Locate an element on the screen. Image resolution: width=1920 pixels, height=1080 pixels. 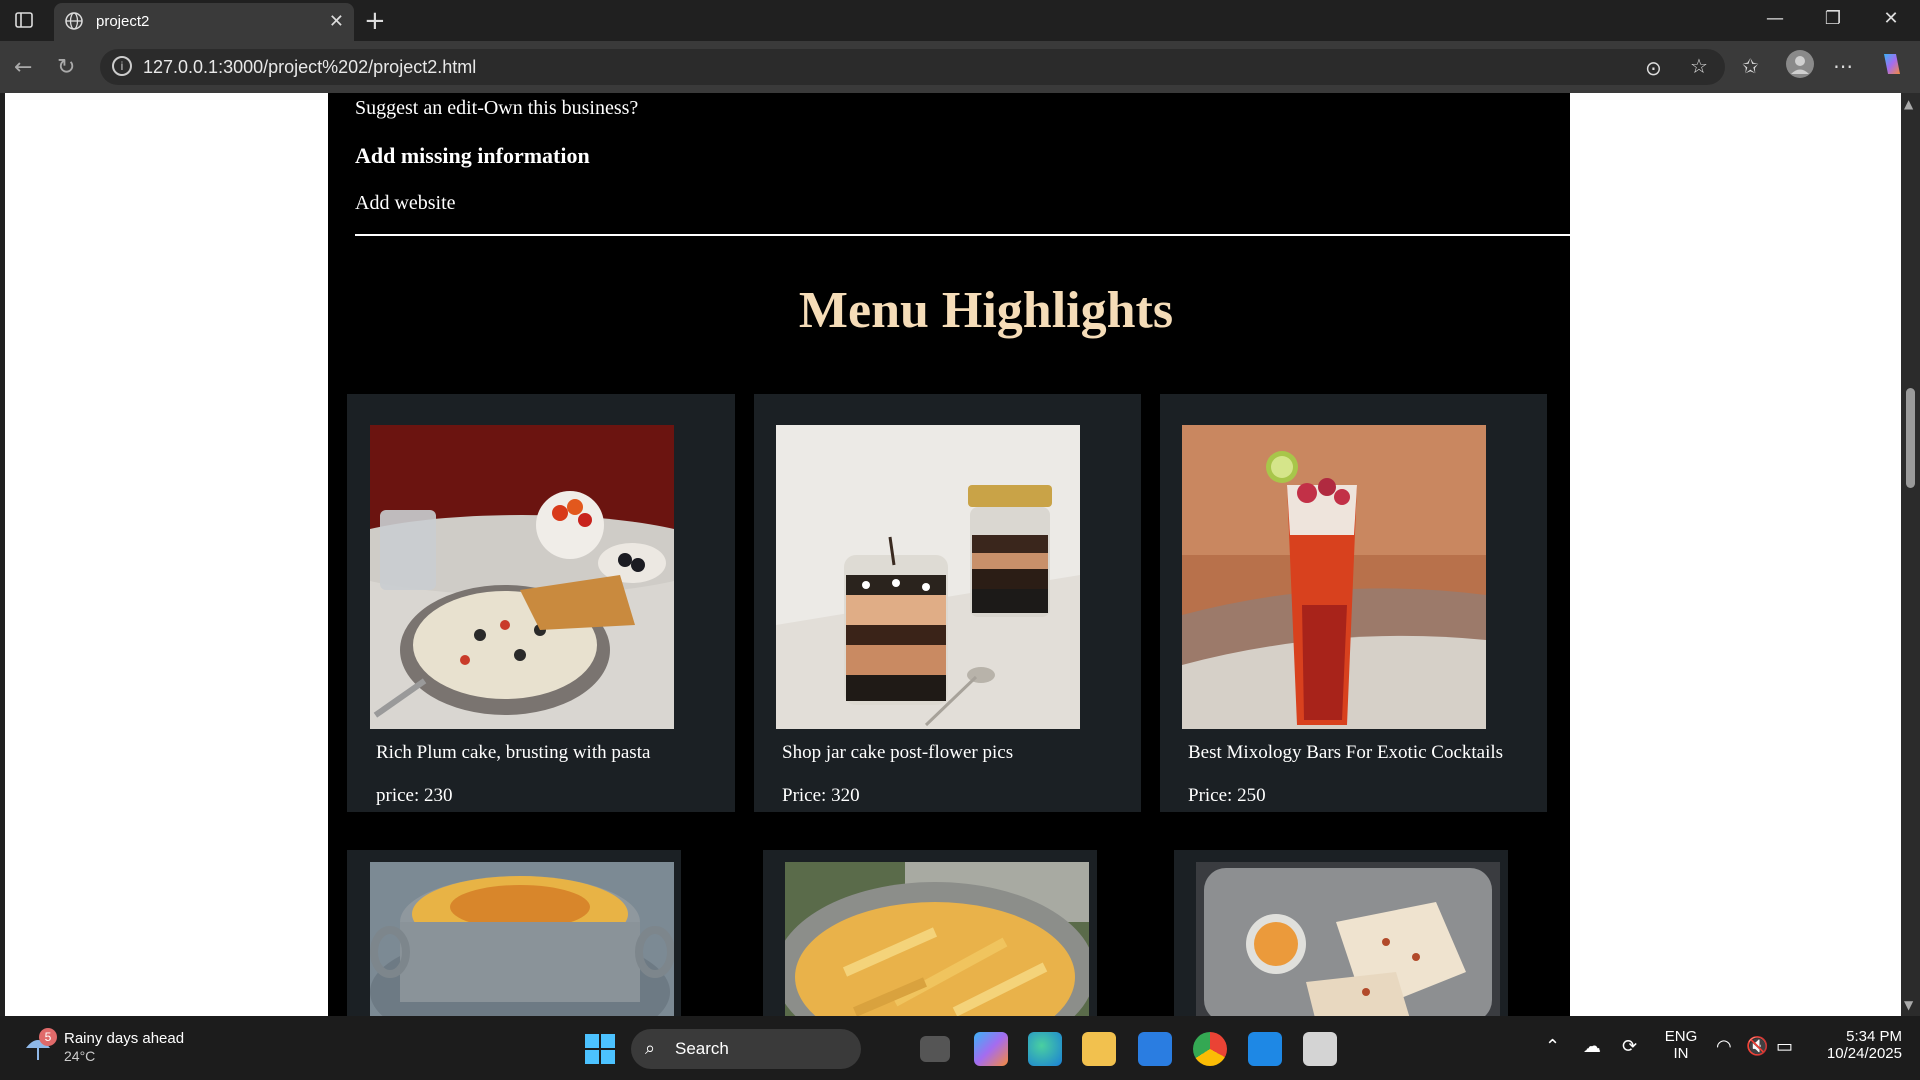
suggest-edit-link: Suggest an edit-Own this business? is located at coordinates (496, 108).